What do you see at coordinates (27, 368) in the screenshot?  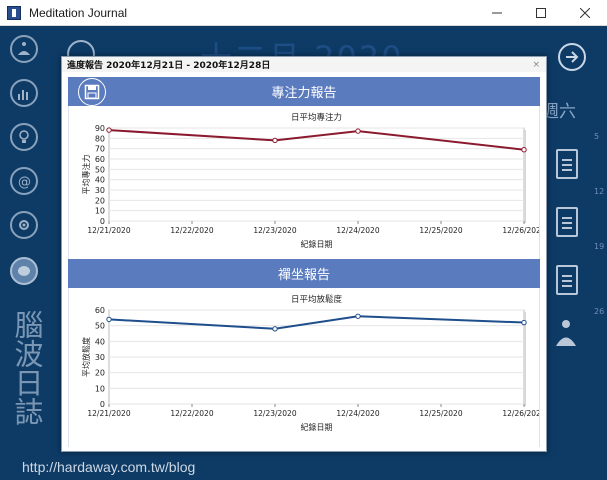 I see `app-side-title: 腦波日誌` at bounding box center [27, 368].